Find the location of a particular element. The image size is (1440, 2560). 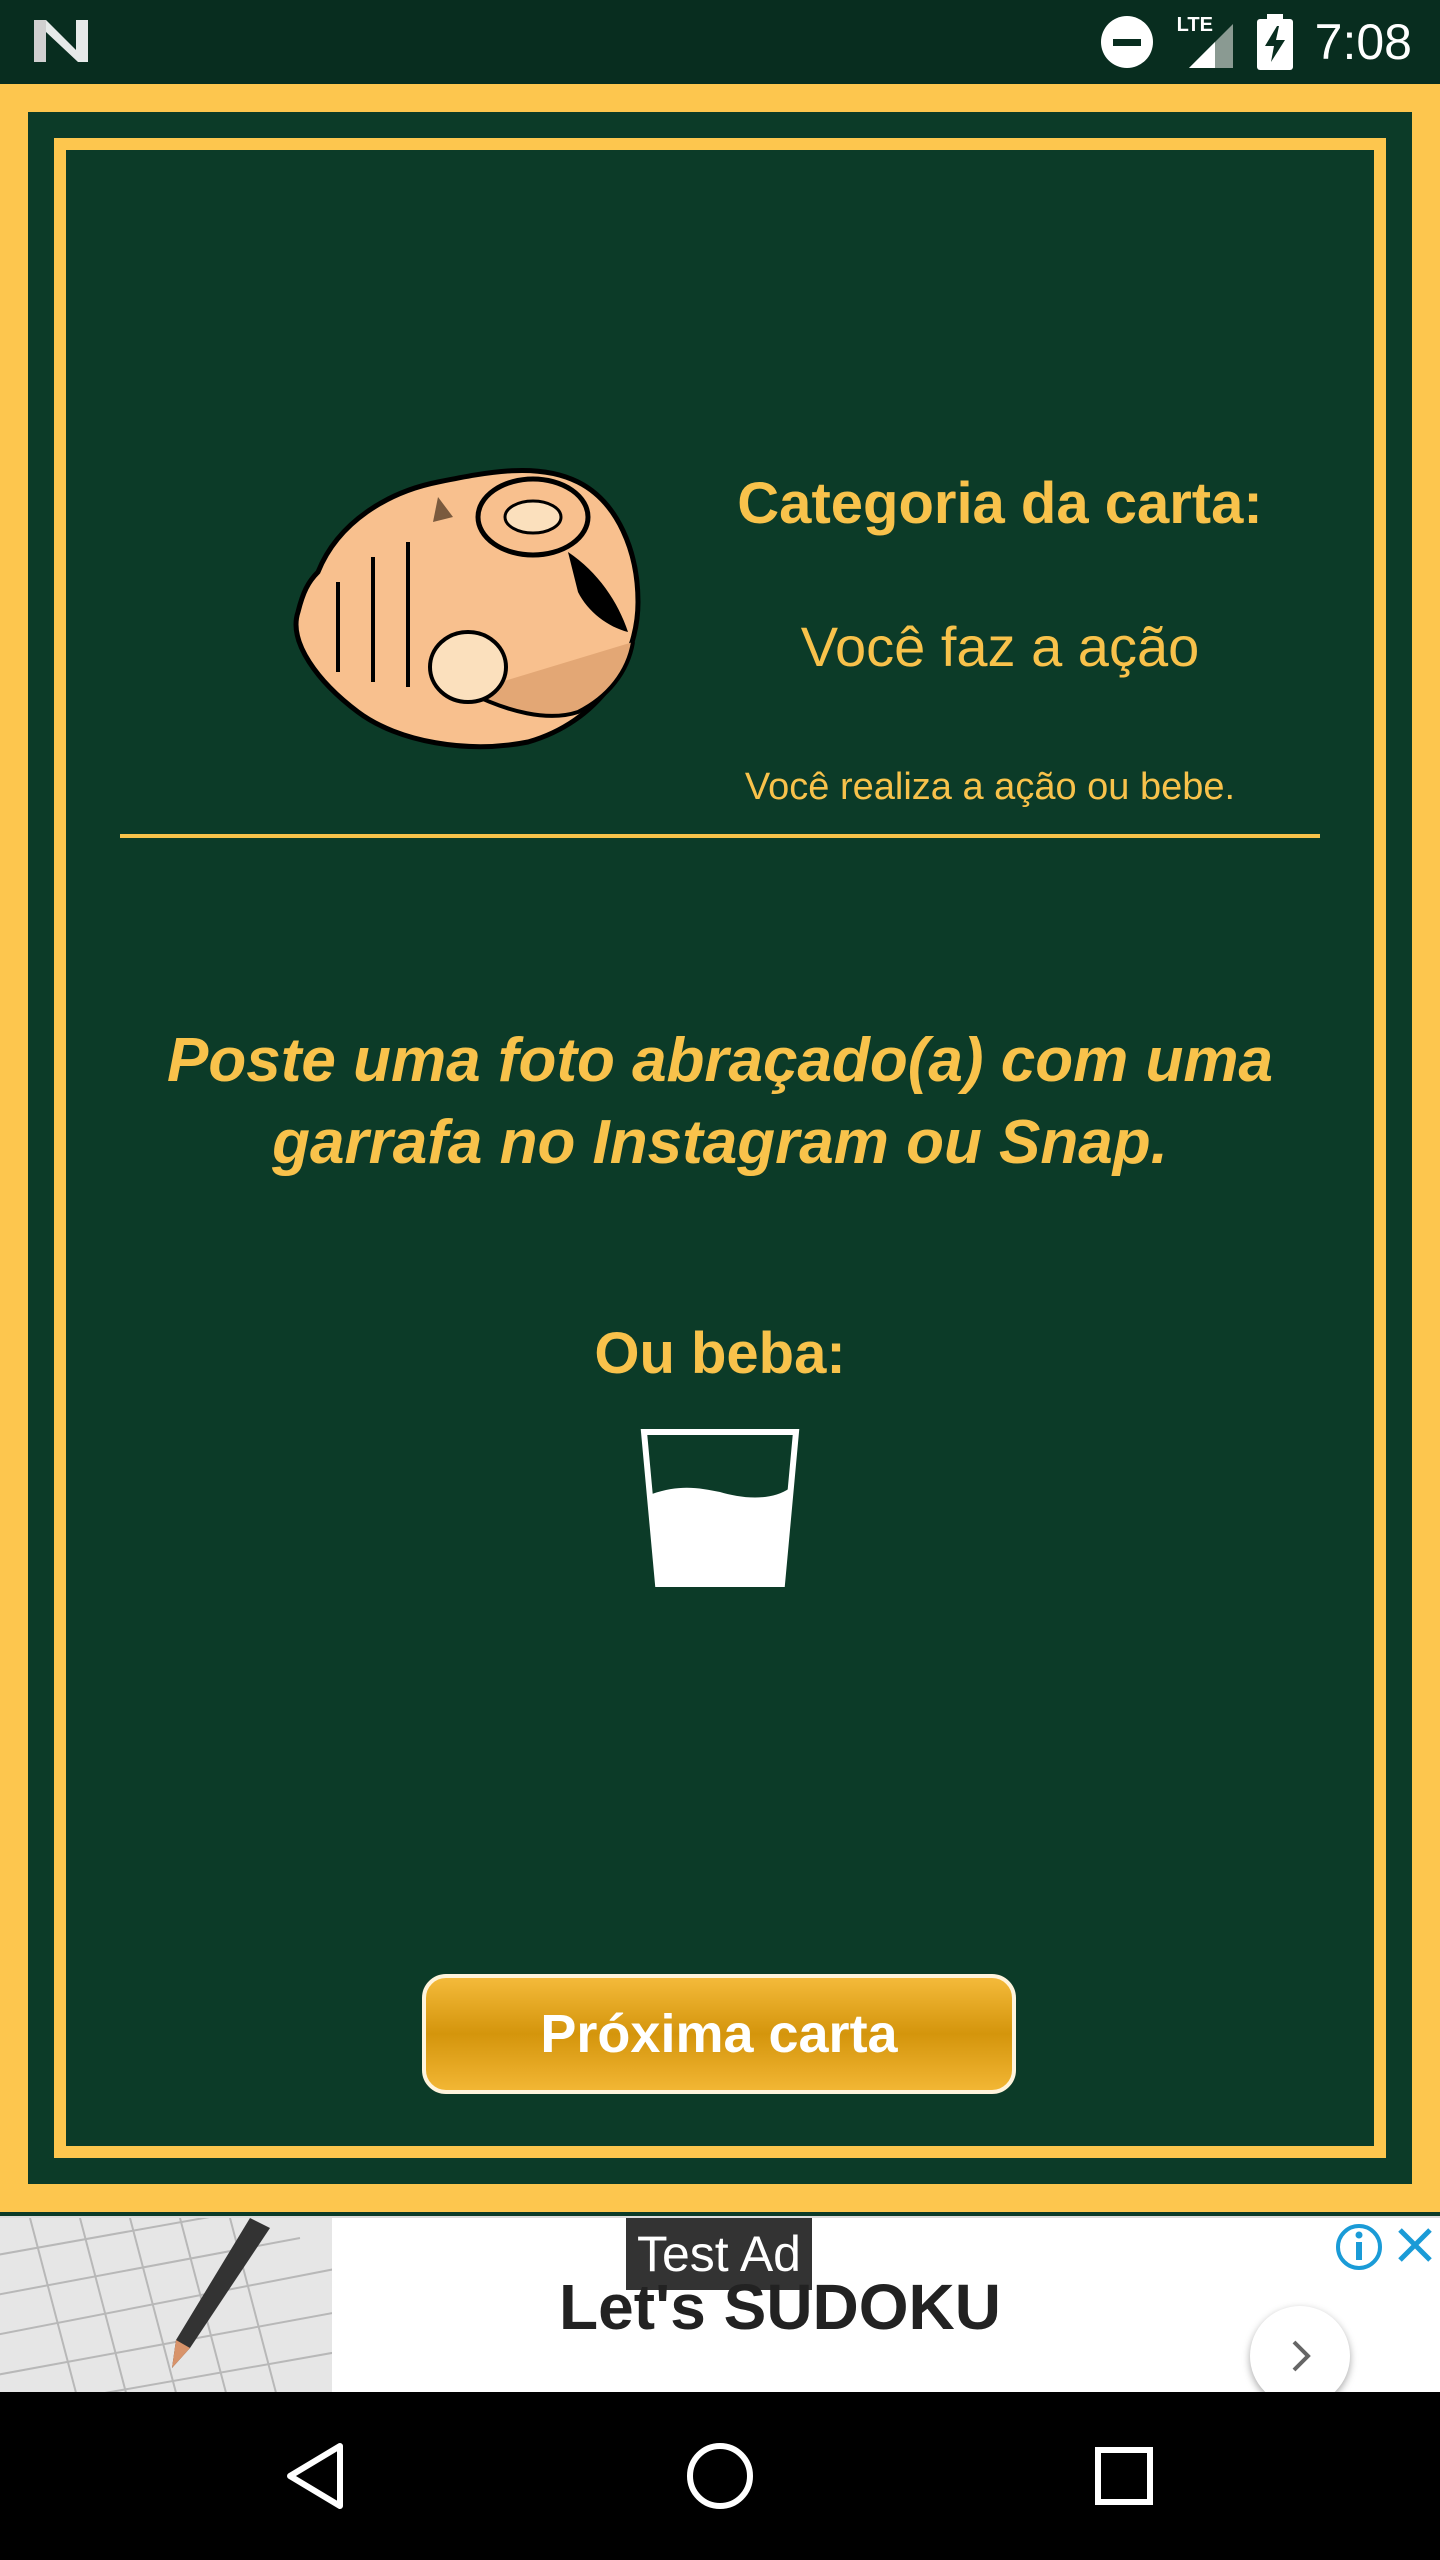

close-icon is located at coordinates (1415, 2245).